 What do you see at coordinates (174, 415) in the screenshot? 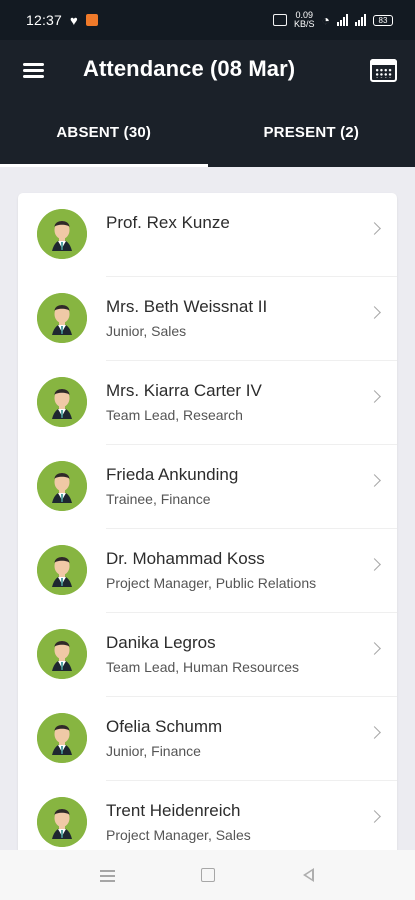
I see `employee-role: Team Lead, Research` at bounding box center [174, 415].